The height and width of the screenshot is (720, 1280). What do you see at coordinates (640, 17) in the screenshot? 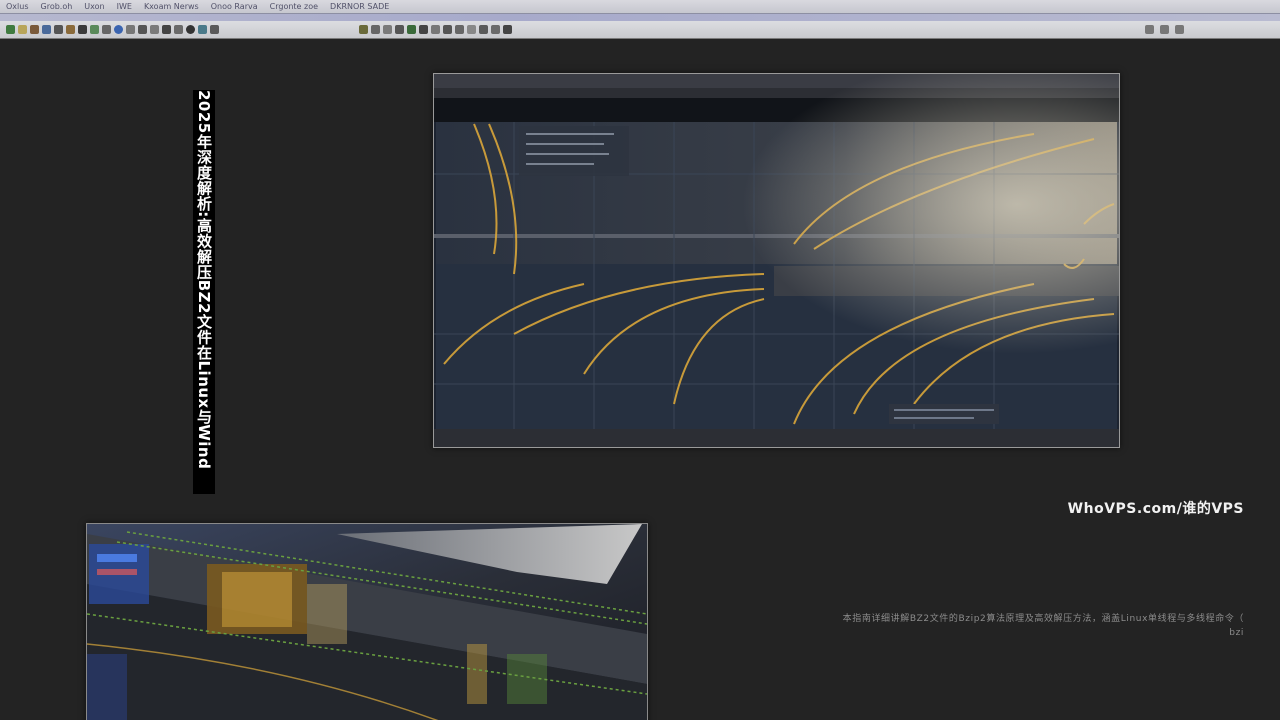
I see `menu-bar-strip` at bounding box center [640, 17].